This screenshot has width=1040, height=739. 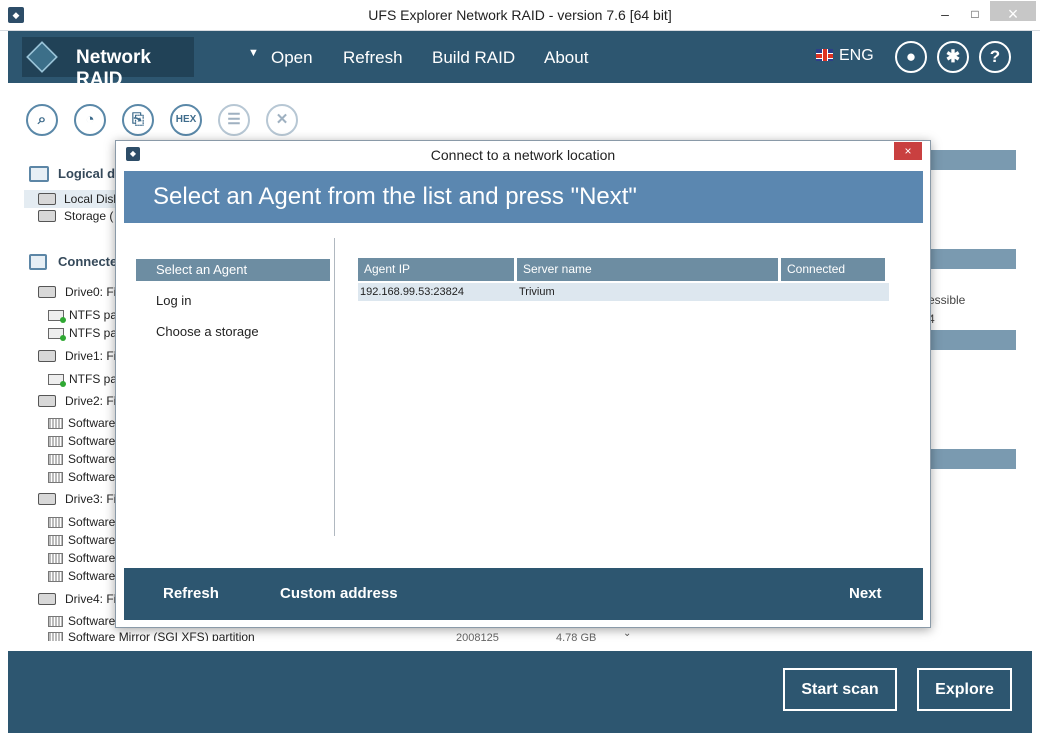 I want to click on step-log-in: Log in, so click(x=174, y=300).